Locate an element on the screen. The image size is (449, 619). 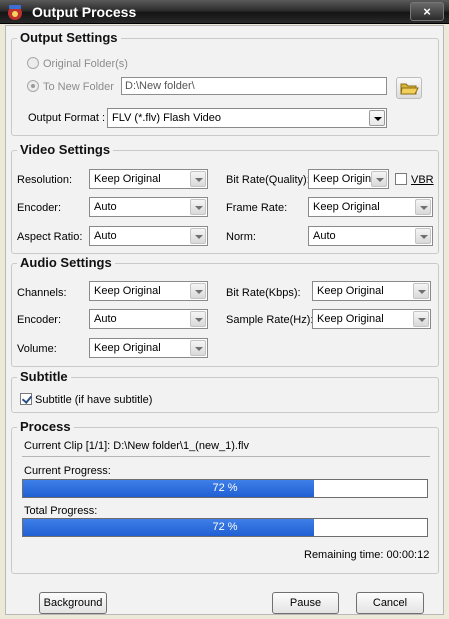
total-progress-text: 72 % is located at coordinates (225, 527).